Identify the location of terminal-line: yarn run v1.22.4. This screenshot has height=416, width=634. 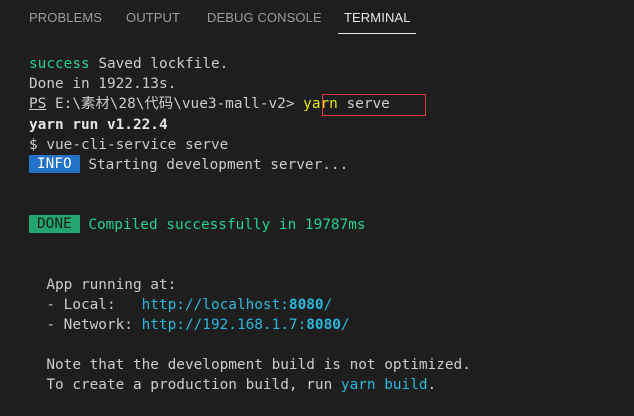
(98, 125).